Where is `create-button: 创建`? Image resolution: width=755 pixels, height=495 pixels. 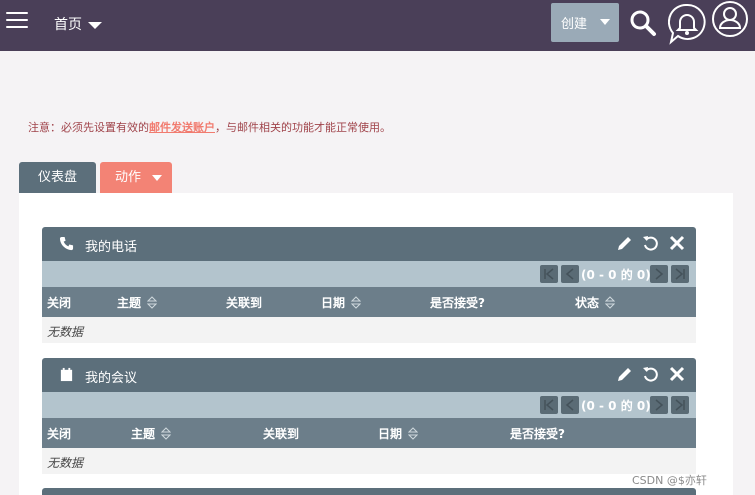
create-button: 创建 is located at coordinates (585, 22).